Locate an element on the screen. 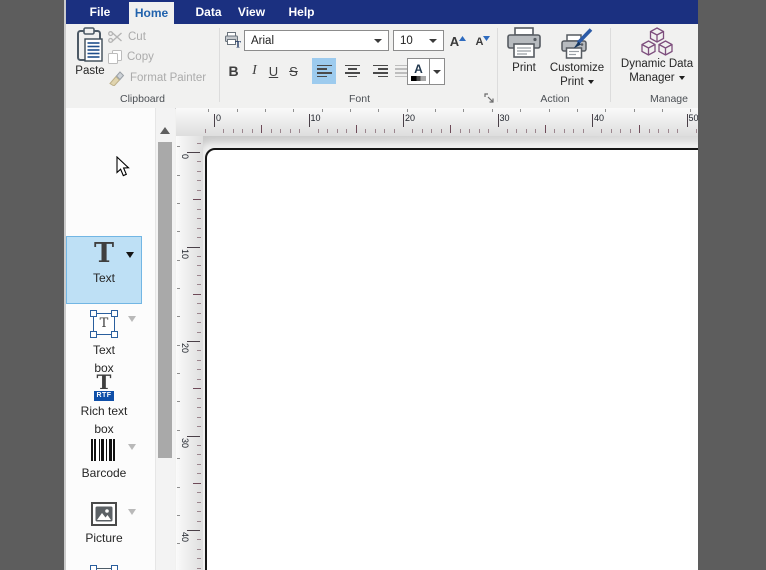 Image resolution: width=766 pixels, height=570 pixels. align-left-icon is located at coordinates (324, 71).